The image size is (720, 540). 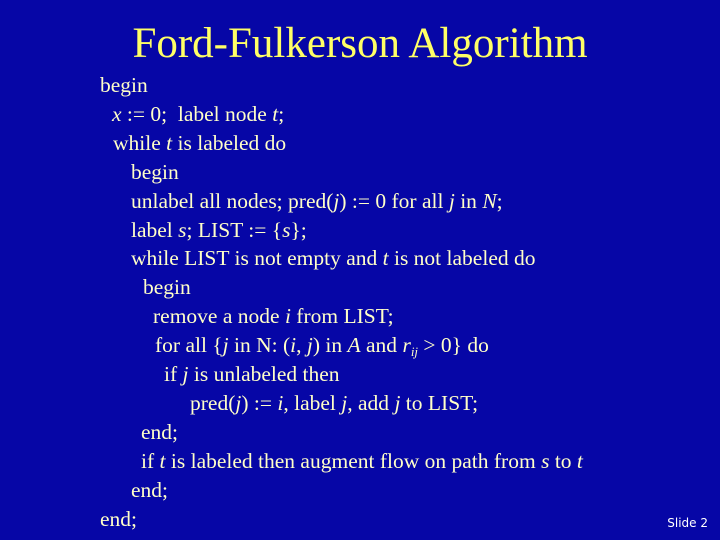 What do you see at coordinates (213, 402) in the screenshot?
I see `code-text: pred(` at bounding box center [213, 402].